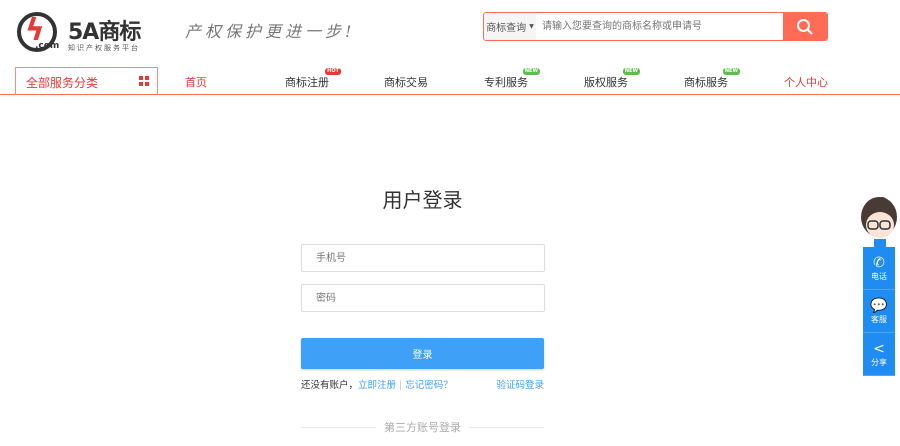 The width and height of the screenshot is (900, 446). Describe the element at coordinates (47, 46) in the screenshot. I see `logo-domain: .com` at that location.